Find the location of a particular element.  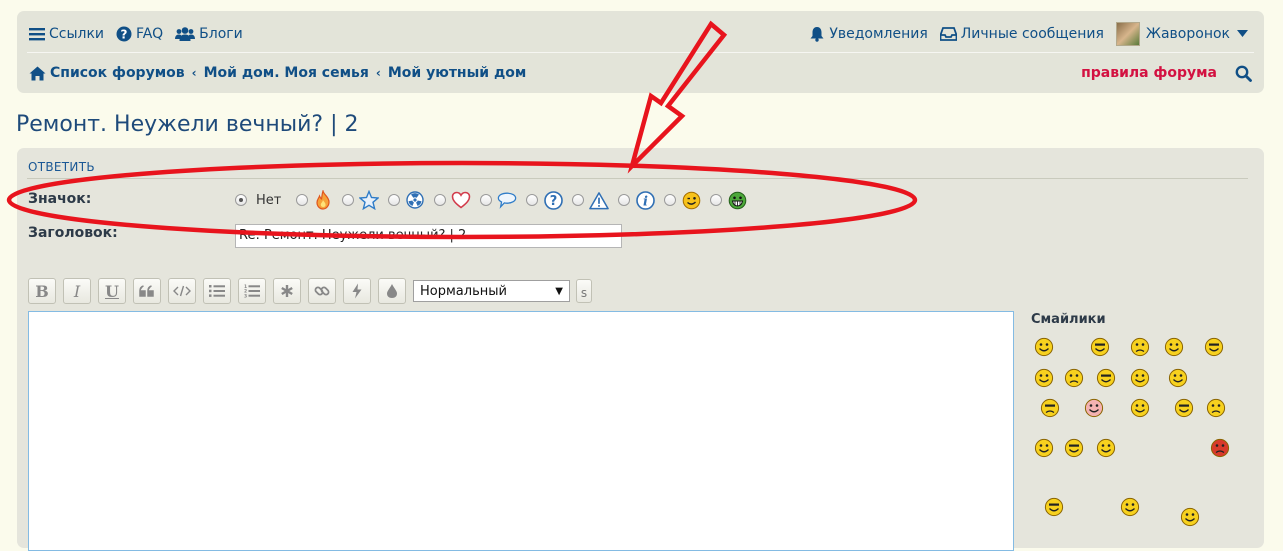

color-button is located at coordinates (392, 291).